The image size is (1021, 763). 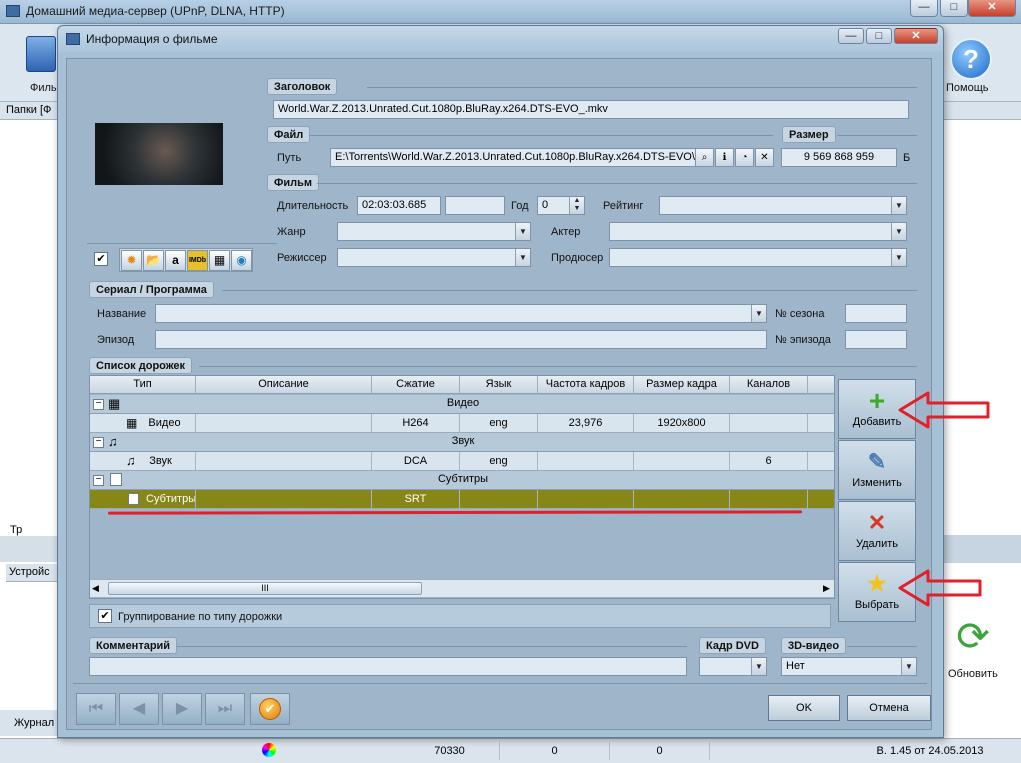 I want to click on folder-icon: 📂, so click(x=153, y=260).